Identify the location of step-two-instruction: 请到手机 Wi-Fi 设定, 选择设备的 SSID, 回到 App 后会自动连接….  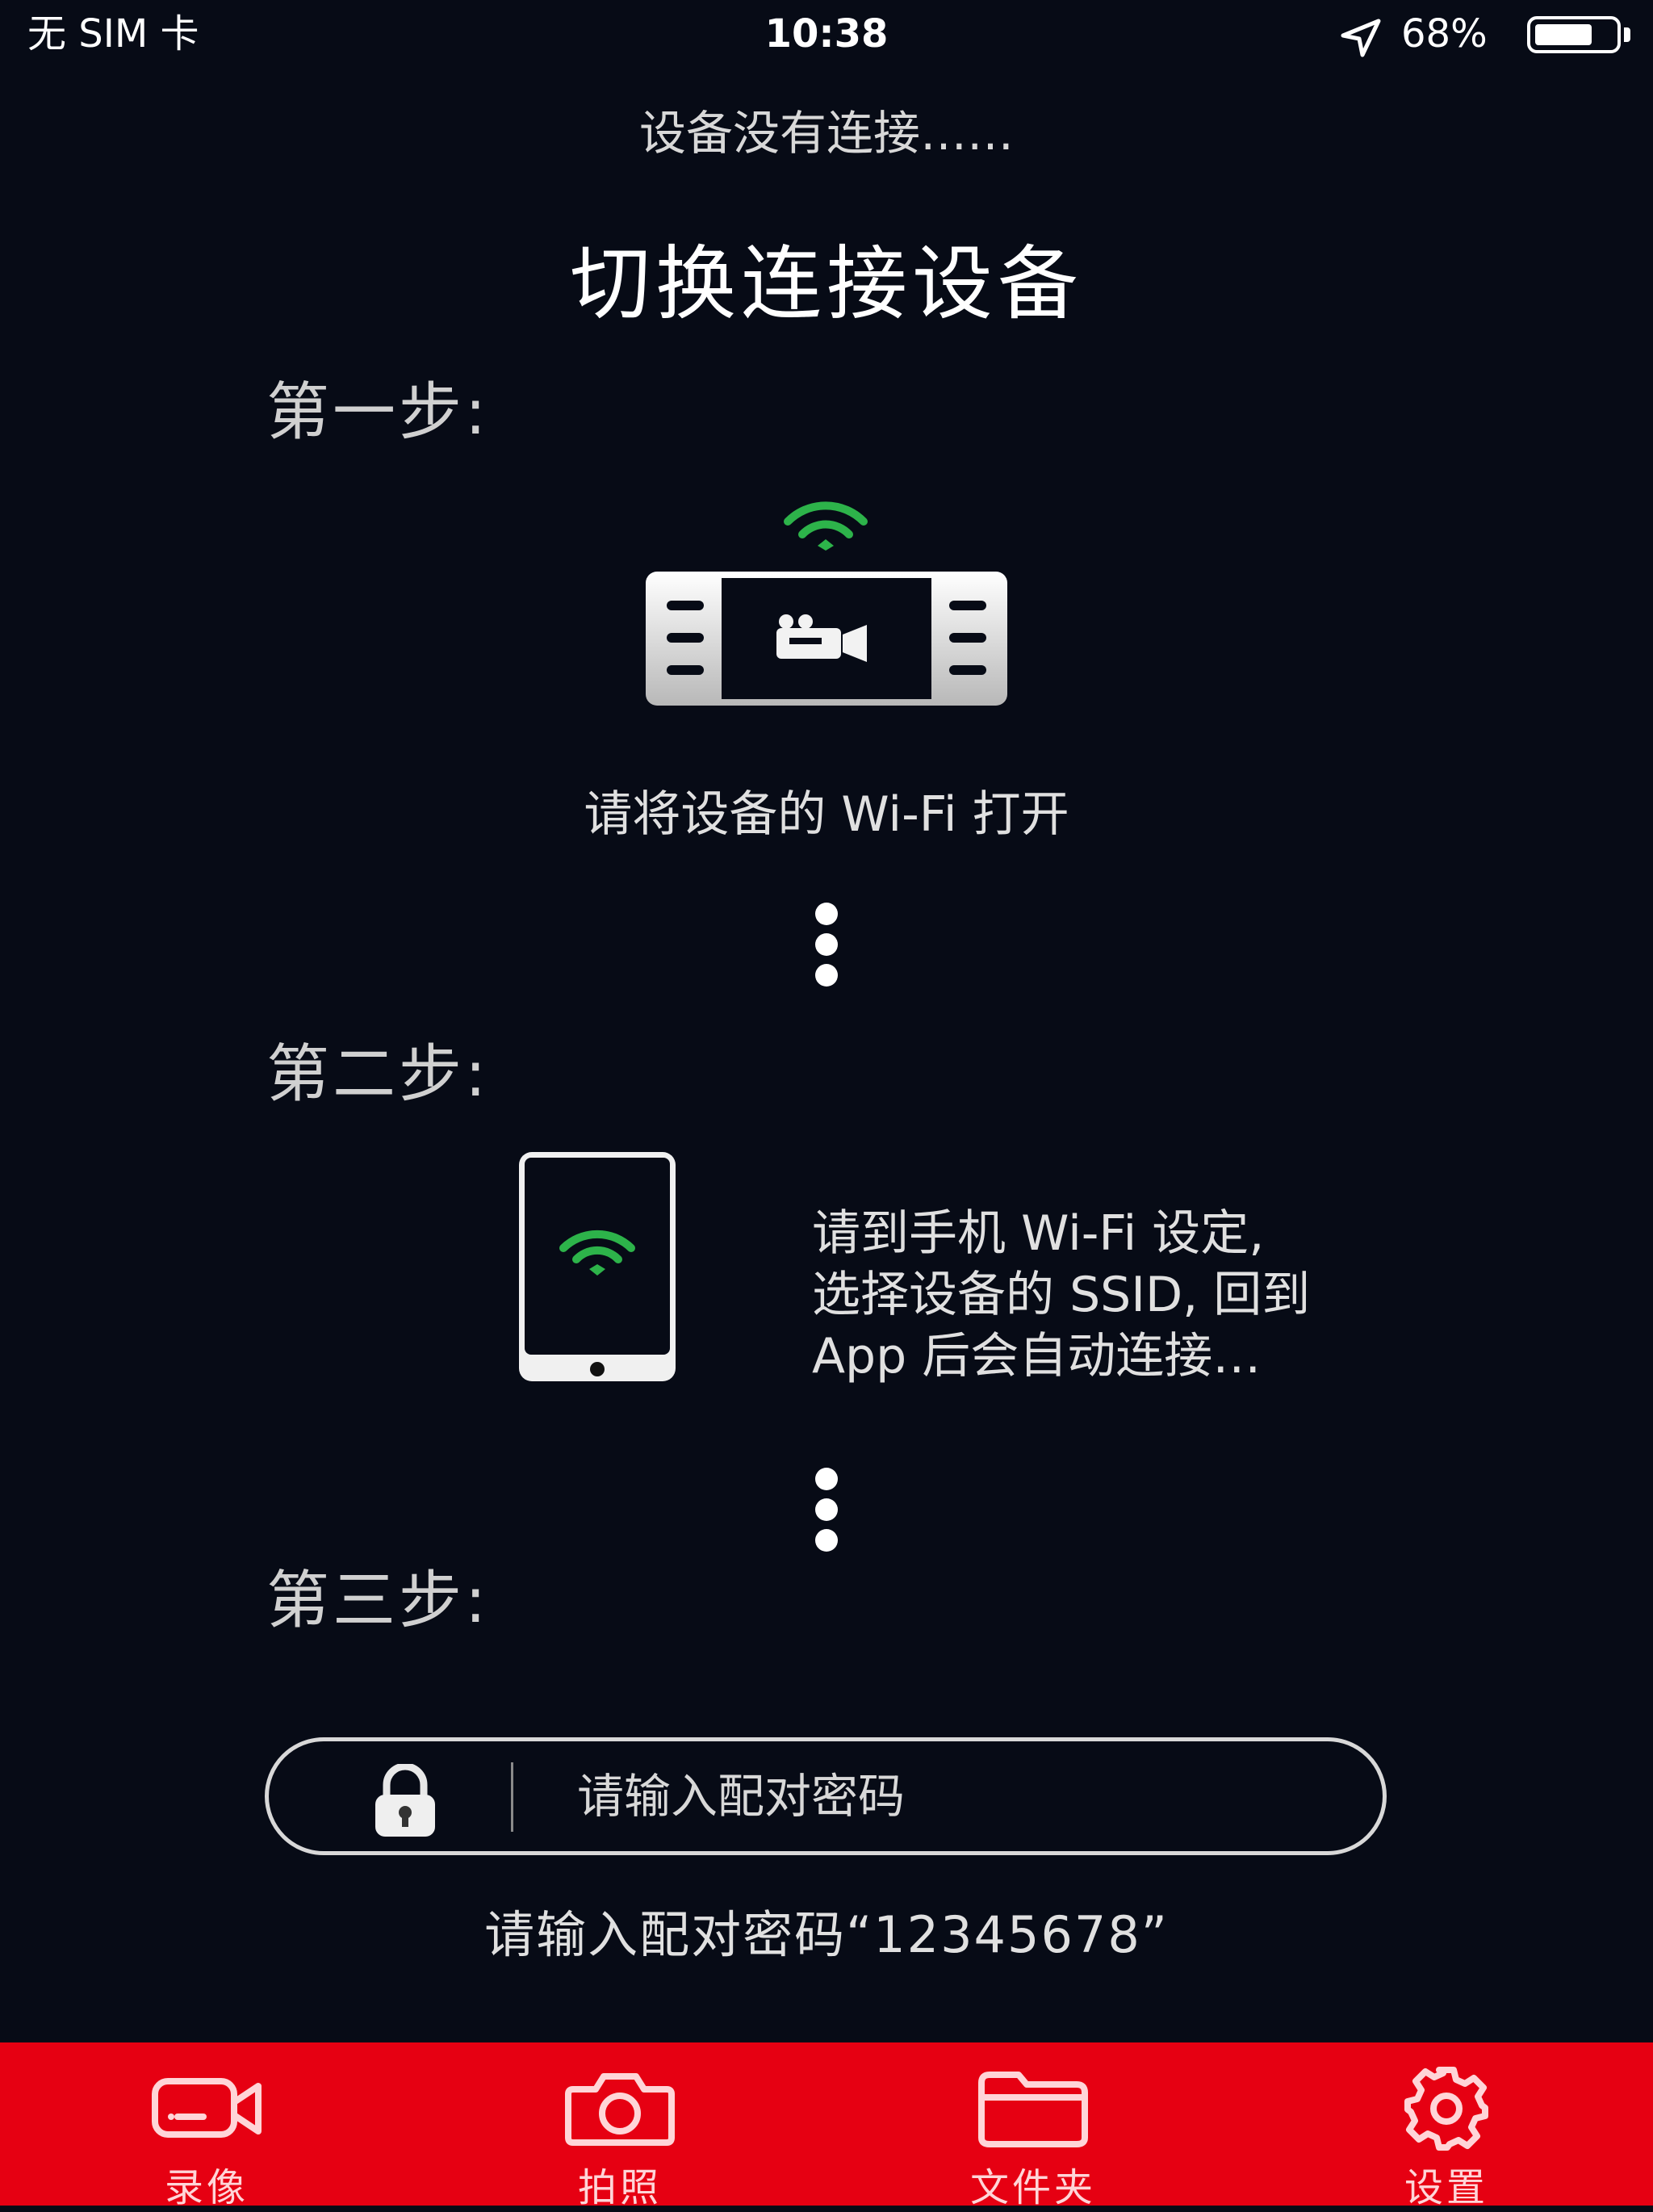
(1061, 1295).